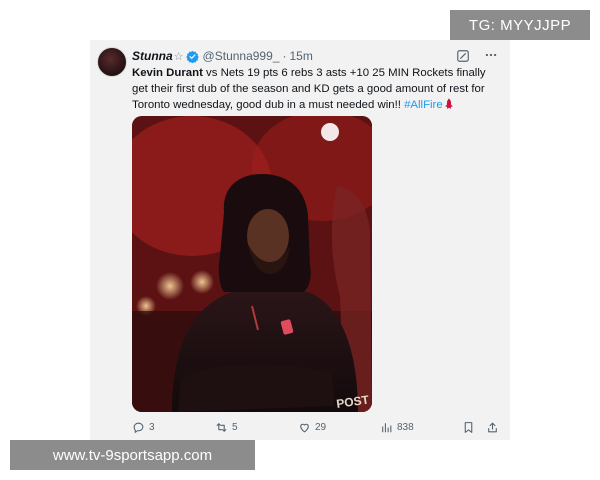 Image resolution: width=600 pixels, height=480 pixels. What do you see at coordinates (300, 56) in the screenshot?
I see `timestamp: 15m` at bounding box center [300, 56].